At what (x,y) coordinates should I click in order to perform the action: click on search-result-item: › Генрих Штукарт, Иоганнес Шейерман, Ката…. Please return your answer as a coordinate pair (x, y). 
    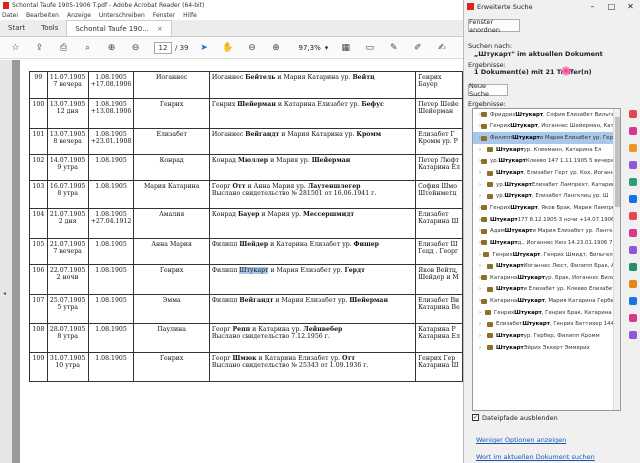
    Looking at the image, I should click on (546, 127).